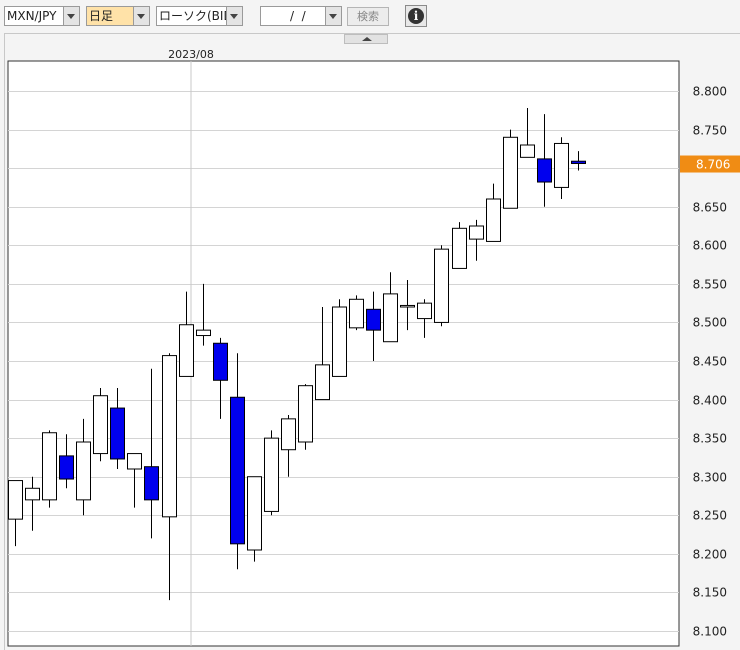 Image resolution: width=740 pixels, height=650 pixels. Describe the element at coordinates (710, 439) in the screenshot. I see `y-tick-label: 8.350` at that location.